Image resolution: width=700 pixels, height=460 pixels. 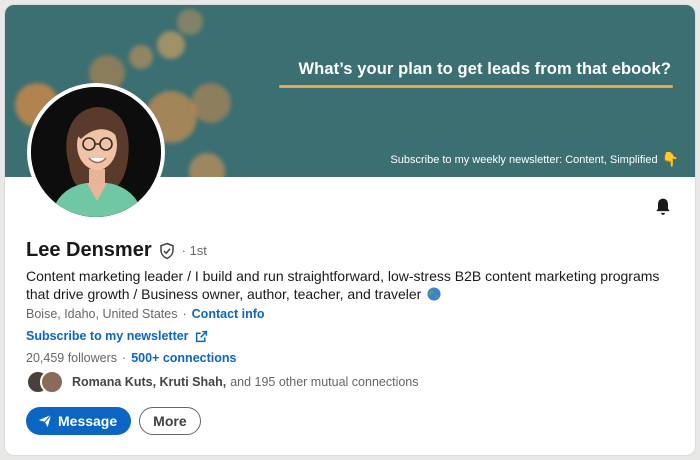 I want to click on location: Boise, Idaho, United States, so click(x=102, y=314).